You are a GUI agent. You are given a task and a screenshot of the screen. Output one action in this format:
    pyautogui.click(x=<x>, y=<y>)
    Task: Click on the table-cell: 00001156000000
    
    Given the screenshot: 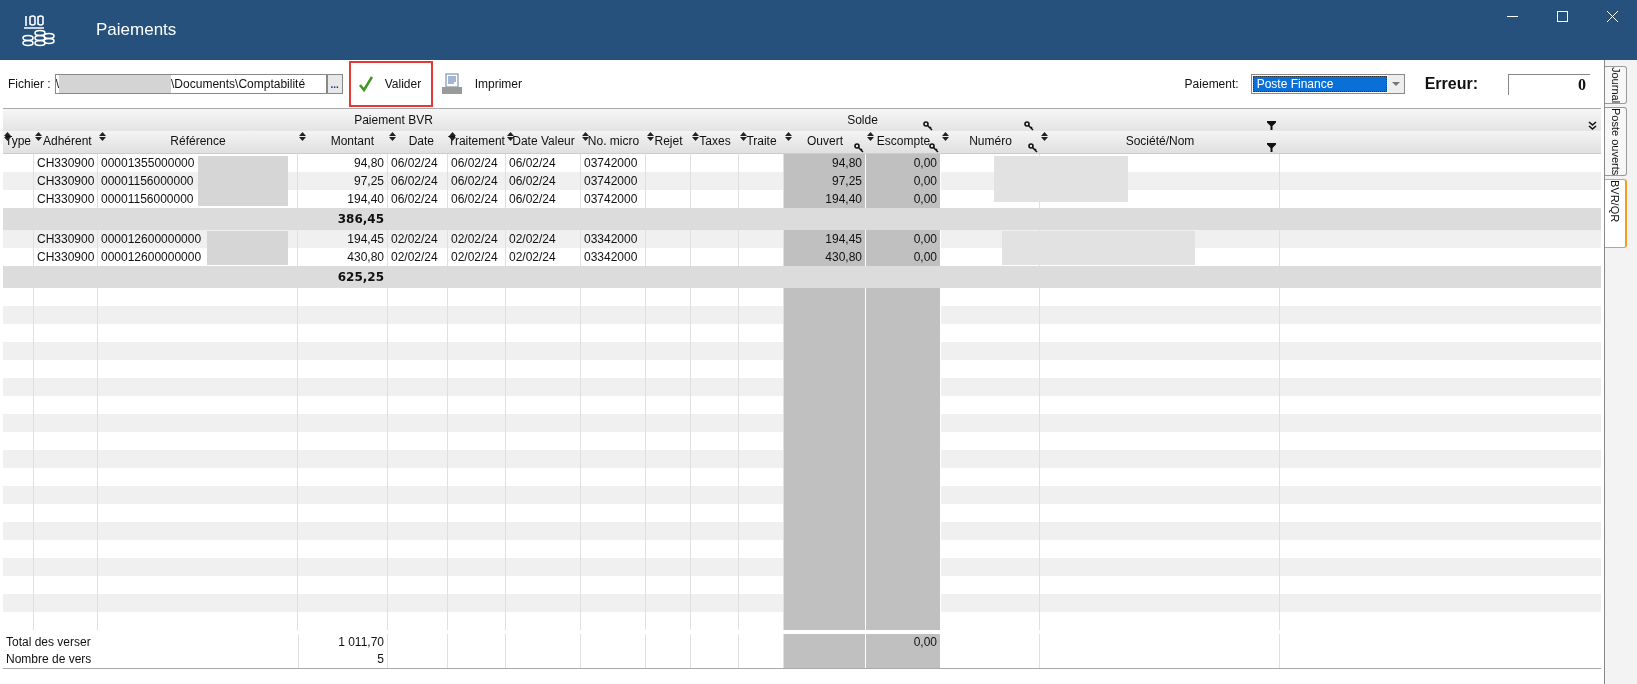 What is the action you would take?
    pyautogui.click(x=147, y=181)
    